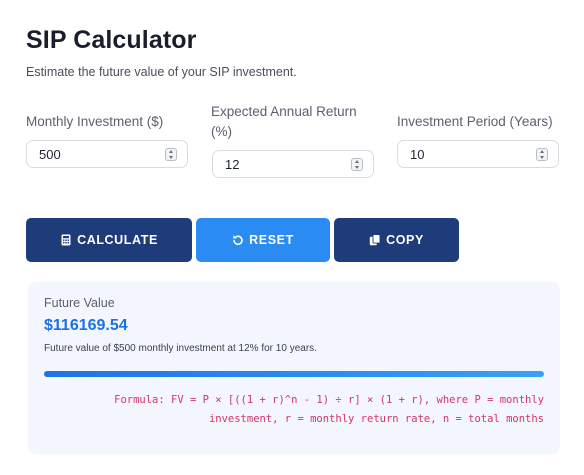 Image resolution: width=584 pixels, height=475 pixels. I want to click on page-title: SIP Calculator, so click(111, 40).